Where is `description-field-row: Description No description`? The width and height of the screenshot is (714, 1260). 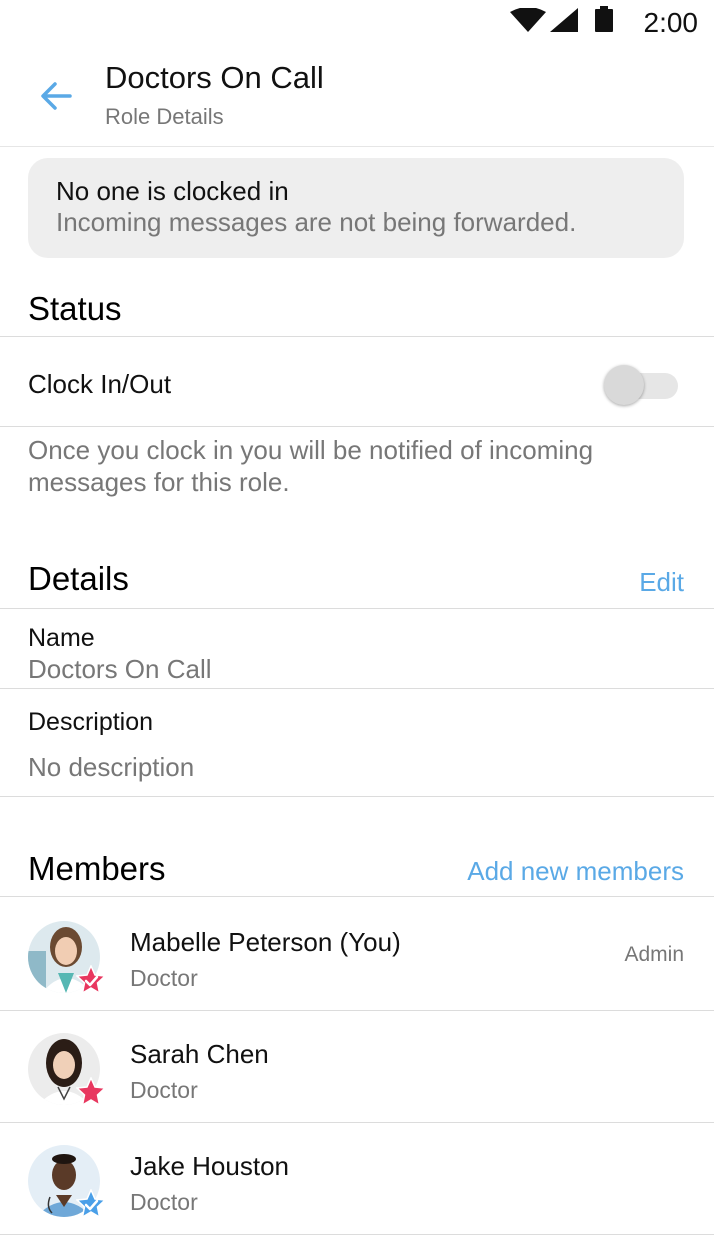
description-field-row: Description No description is located at coordinates (357, 743).